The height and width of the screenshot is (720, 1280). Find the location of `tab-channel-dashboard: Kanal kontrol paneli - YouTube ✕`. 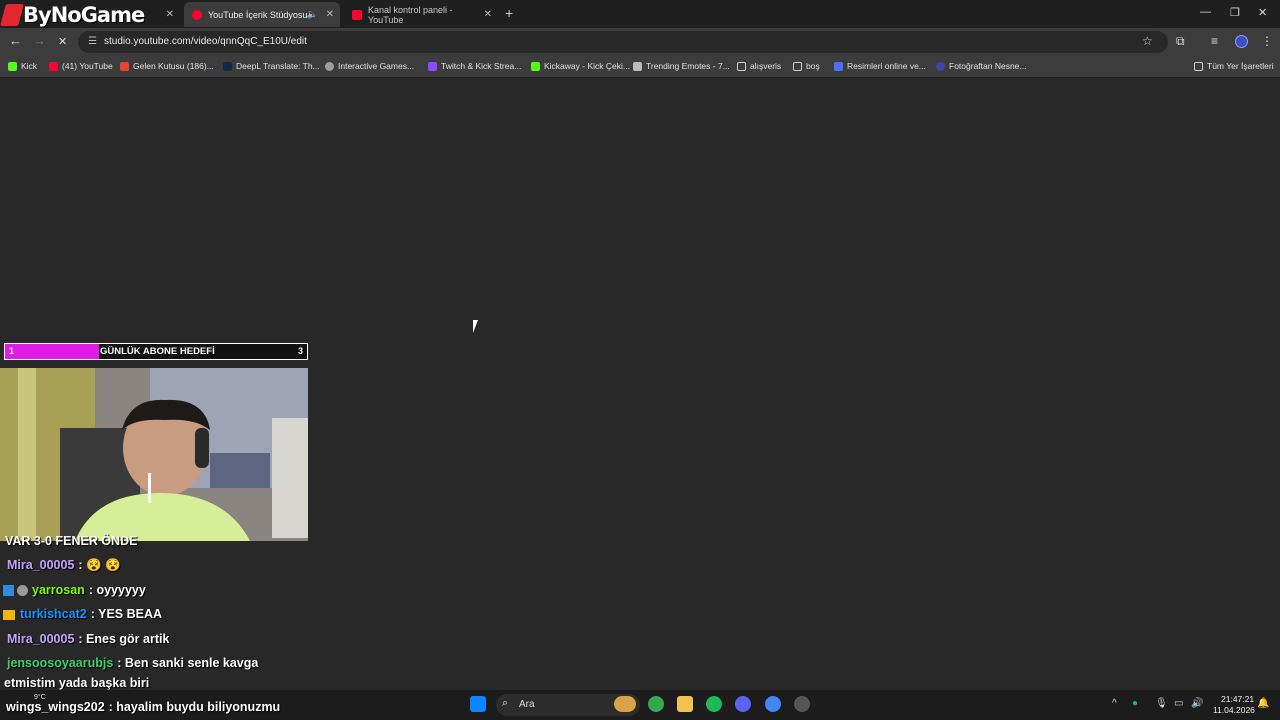

tab-channel-dashboard: Kanal kontrol paneli - YouTube ✕ is located at coordinates (421, 14).